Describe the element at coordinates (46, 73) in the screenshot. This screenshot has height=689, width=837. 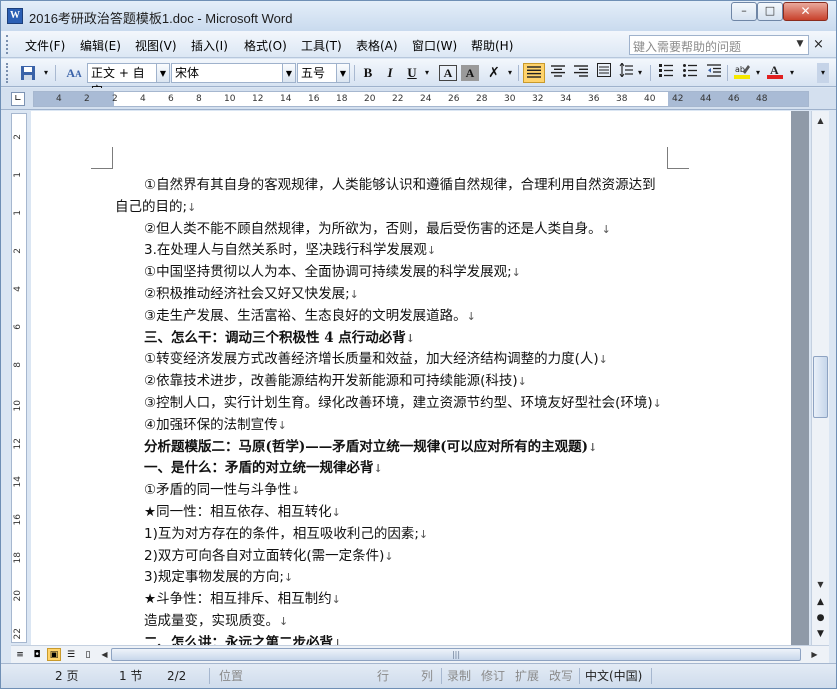
I see `toolbar-overflow-icon: ▾` at that location.